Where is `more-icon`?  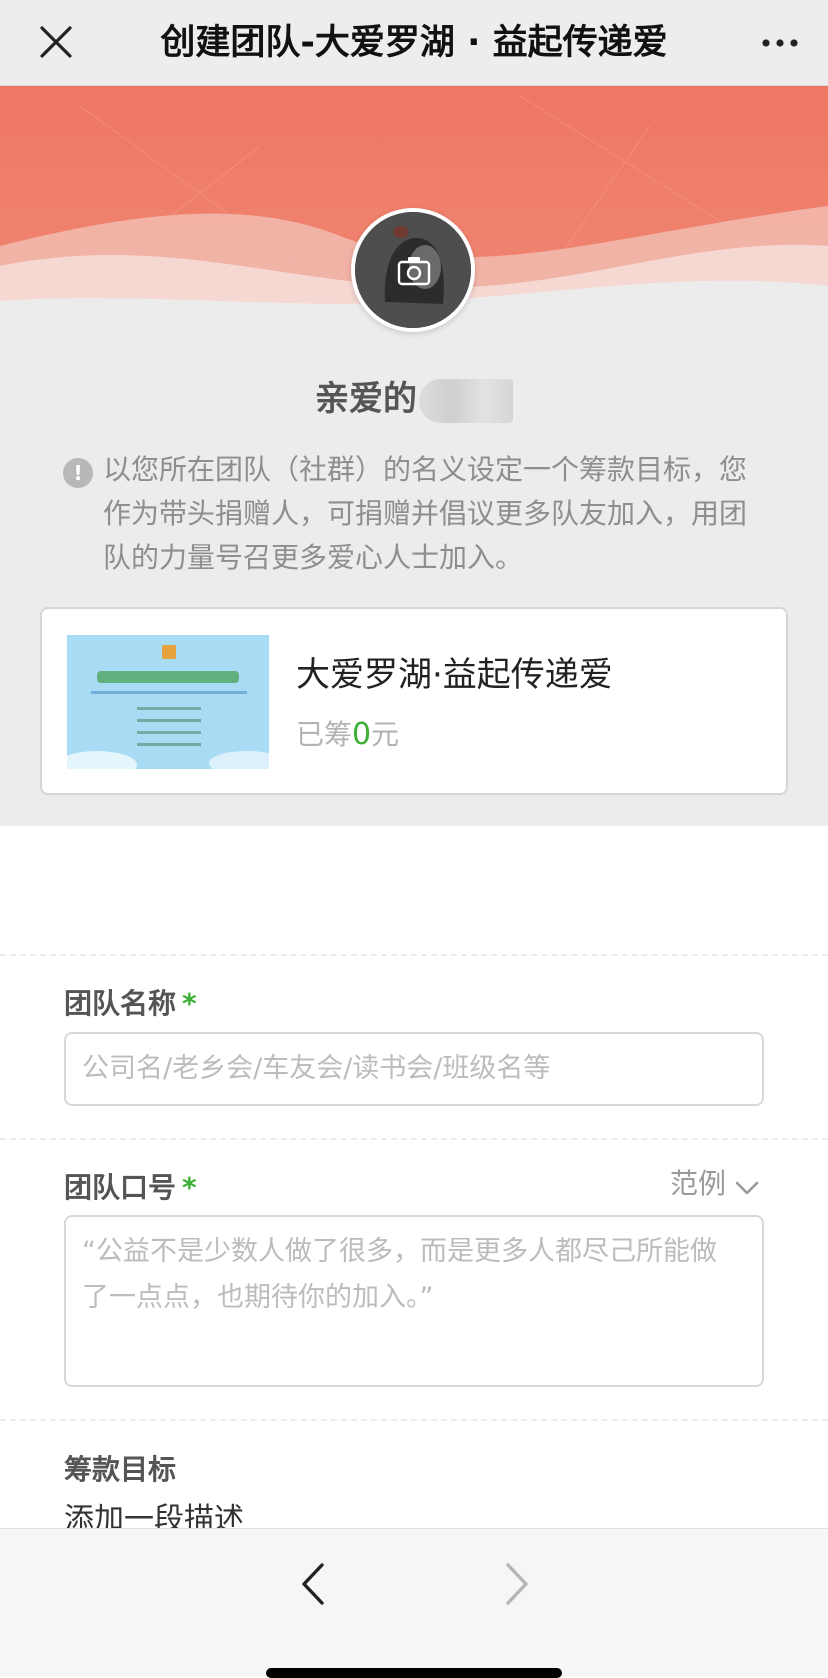
more-icon is located at coordinates (780, 42).